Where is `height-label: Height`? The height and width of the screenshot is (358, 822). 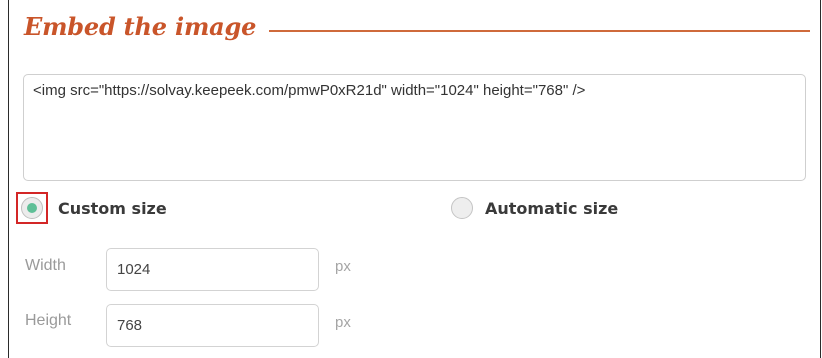 height-label: Height is located at coordinates (48, 320).